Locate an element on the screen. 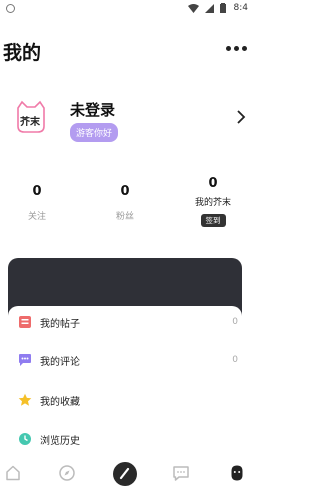  avatar-logo-text: 芥末 is located at coordinates (30, 122).